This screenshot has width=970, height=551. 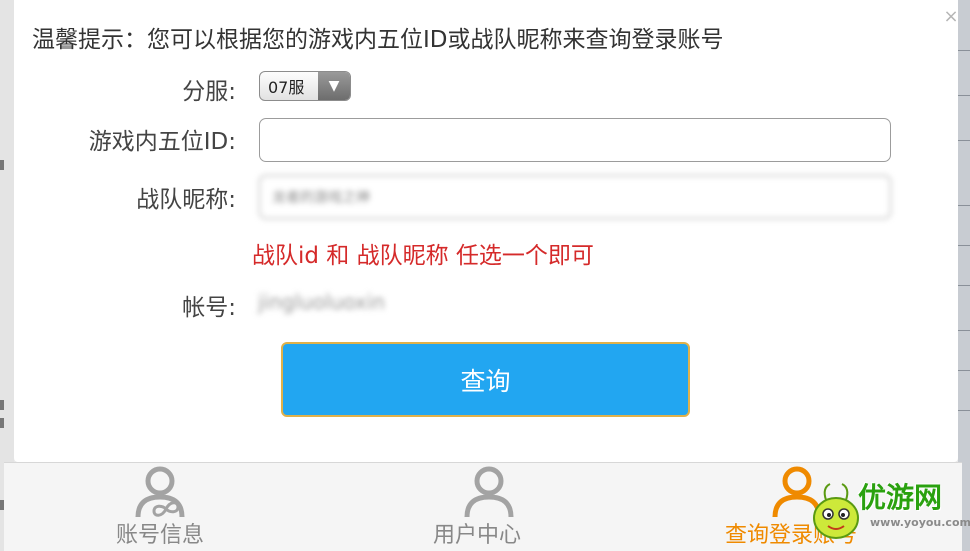 I want to click on server-select-value: 07服, so click(x=286, y=87).